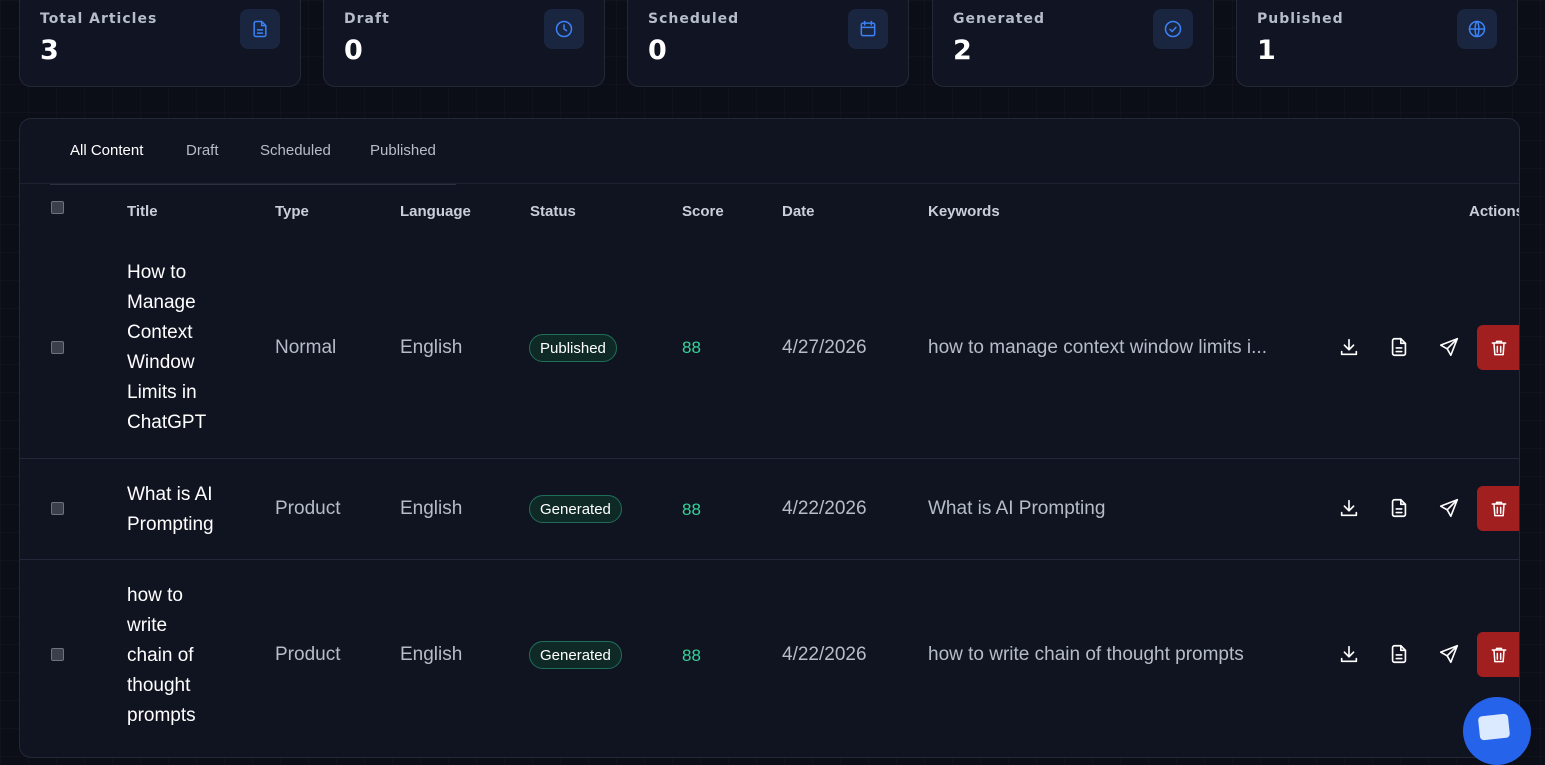 The width and height of the screenshot is (1545, 765). What do you see at coordinates (1173, 29) in the screenshot?
I see `check-circle-icon` at bounding box center [1173, 29].